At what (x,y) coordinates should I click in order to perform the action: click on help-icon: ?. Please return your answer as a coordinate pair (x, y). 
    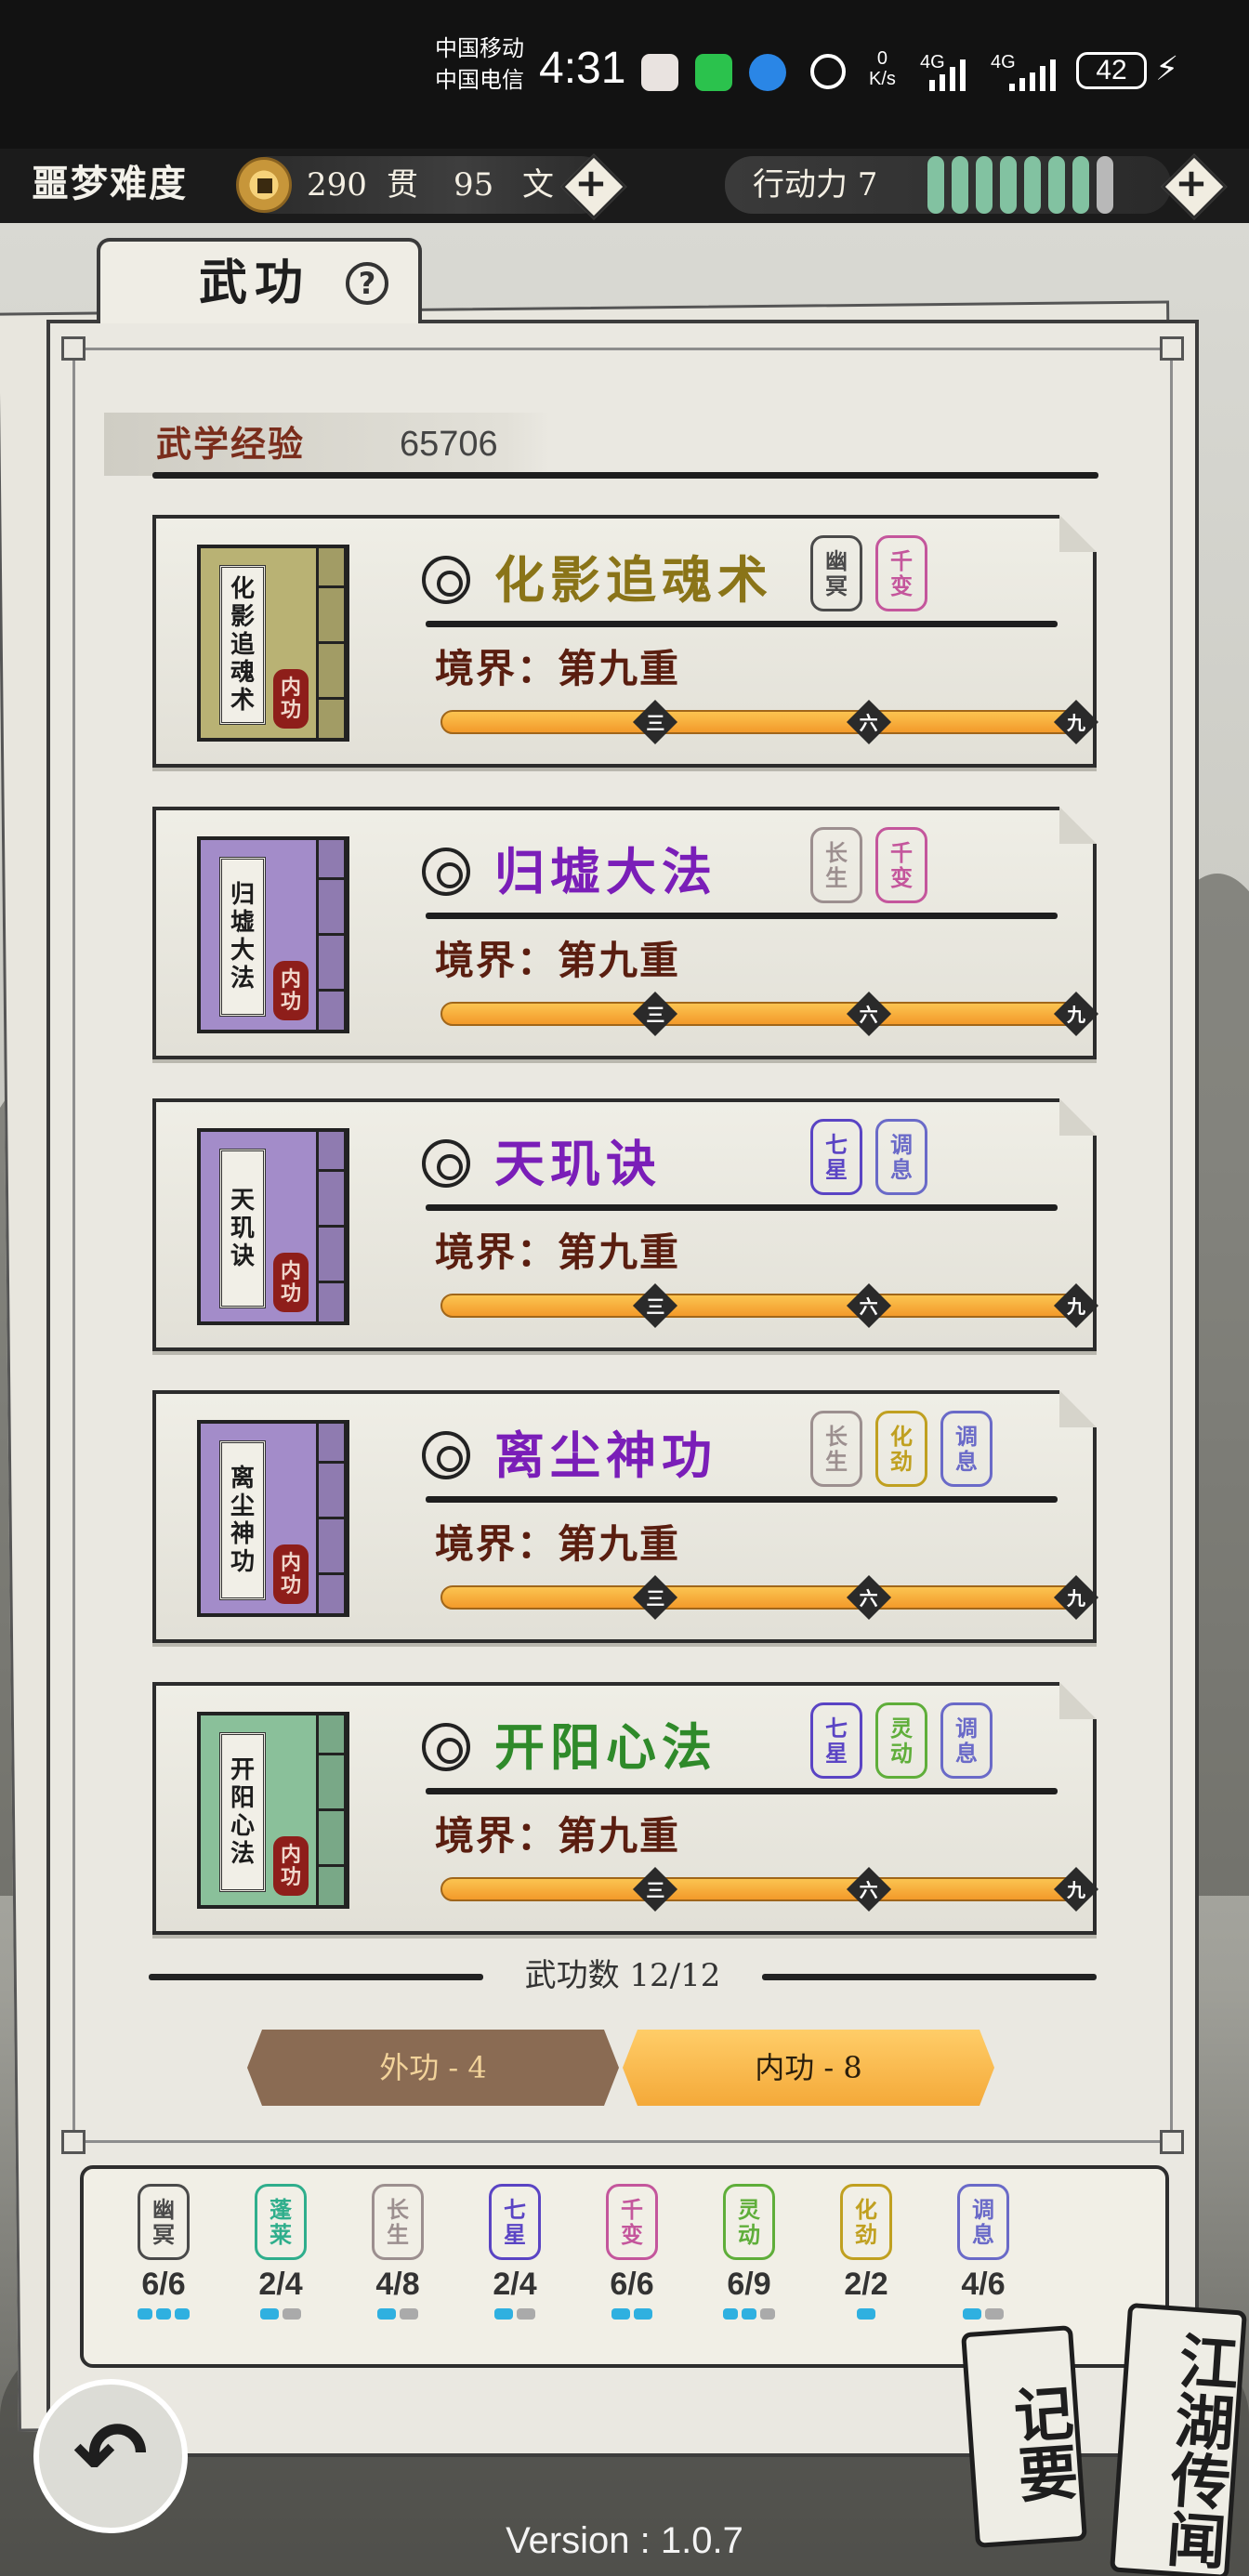
    Looking at the image, I should click on (367, 283).